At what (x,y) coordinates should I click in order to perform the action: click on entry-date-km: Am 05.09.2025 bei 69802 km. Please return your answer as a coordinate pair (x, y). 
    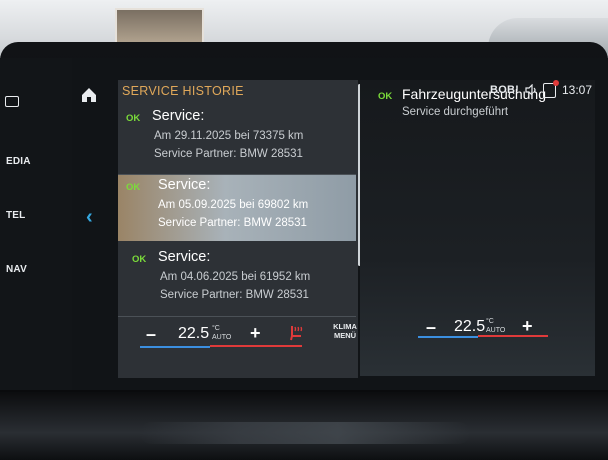
    Looking at the image, I should click on (233, 205).